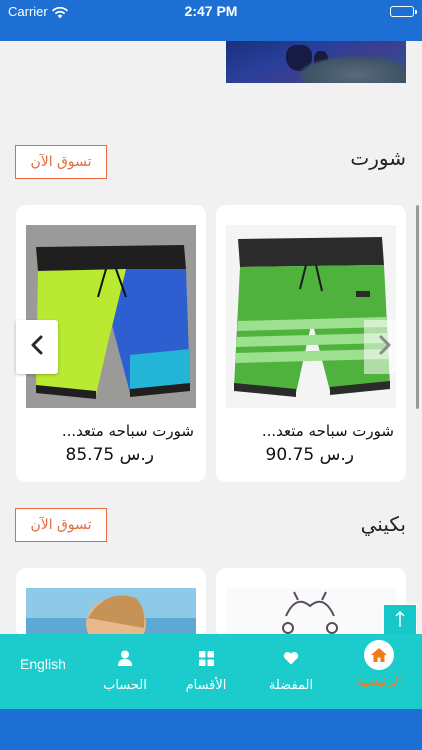 This screenshot has height=750, width=422. I want to click on nav-item-account: الحساب, so click(125, 671).